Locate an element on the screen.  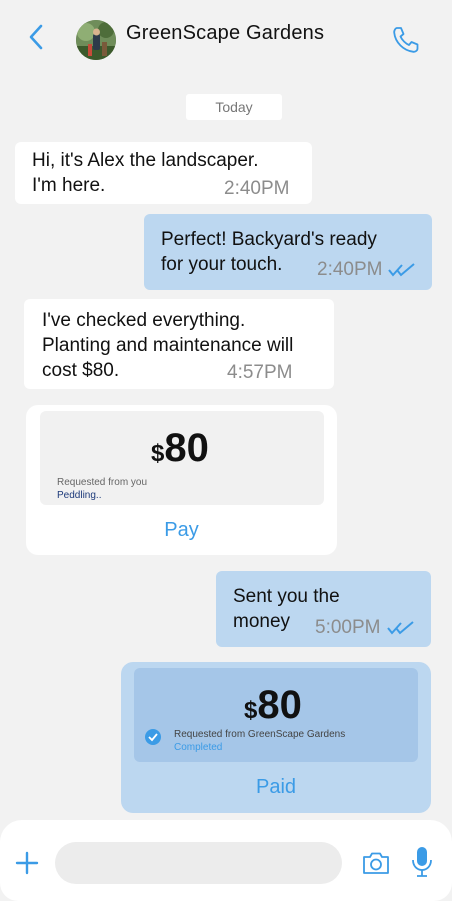
phone-icon is located at coordinates (406, 40).